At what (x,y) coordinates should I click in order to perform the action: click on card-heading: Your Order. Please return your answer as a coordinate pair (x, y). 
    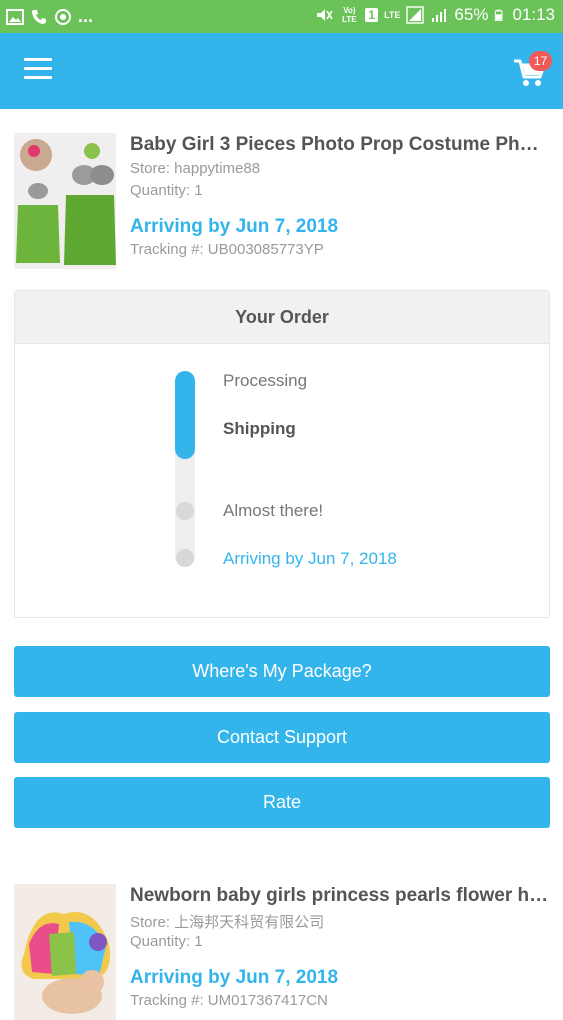
    Looking at the image, I should click on (282, 317).